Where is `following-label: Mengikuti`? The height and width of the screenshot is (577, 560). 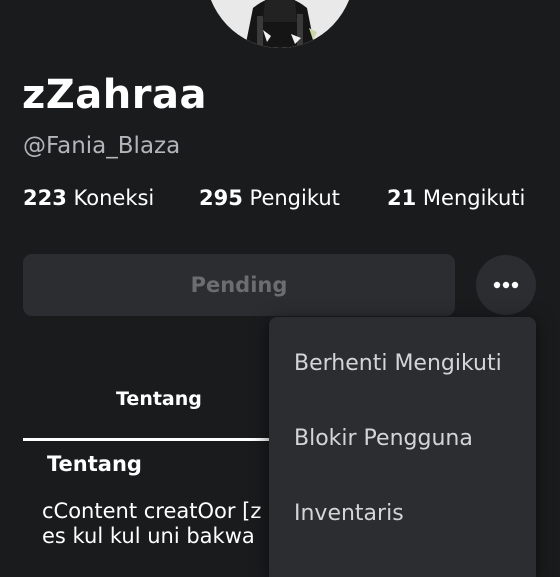
following-label: Mengikuti is located at coordinates (474, 198).